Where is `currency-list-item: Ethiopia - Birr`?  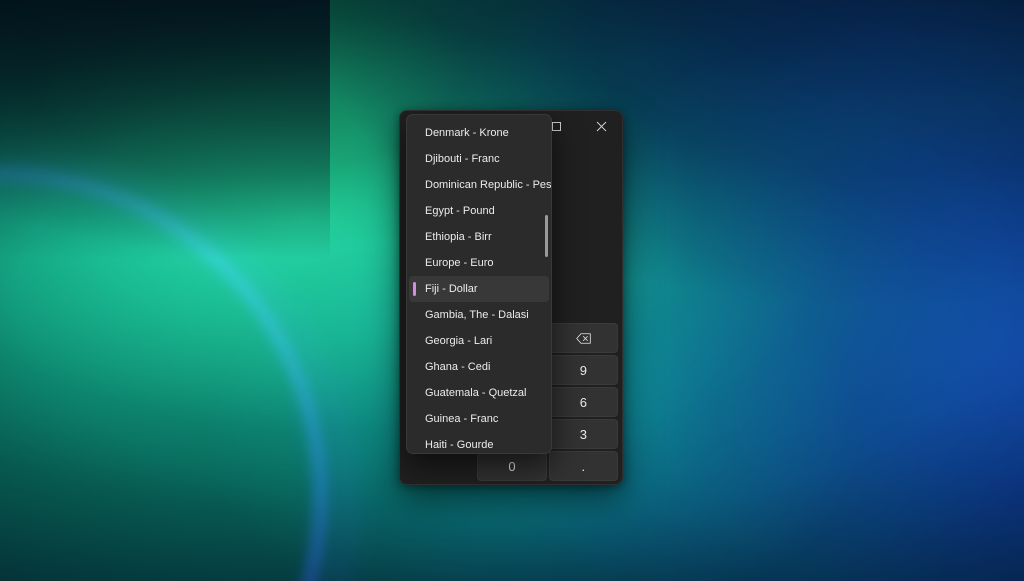 currency-list-item: Ethiopia - Birr is located at coordinates (479, 237).